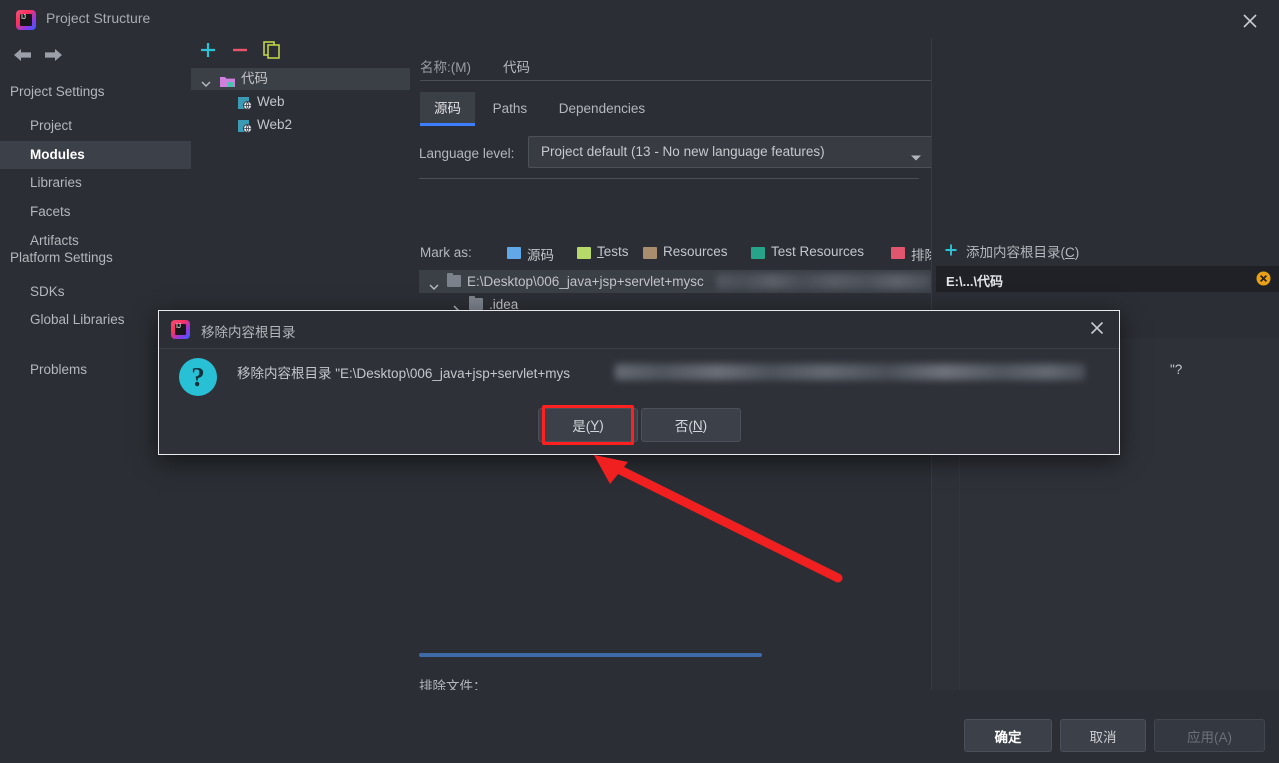 The height and width of the screenshot is (763, 1279). What do you see at coordinates (275, 124) in the screenshot?
I see `tree-row-label: Web2` at bounding box center [275, 124].